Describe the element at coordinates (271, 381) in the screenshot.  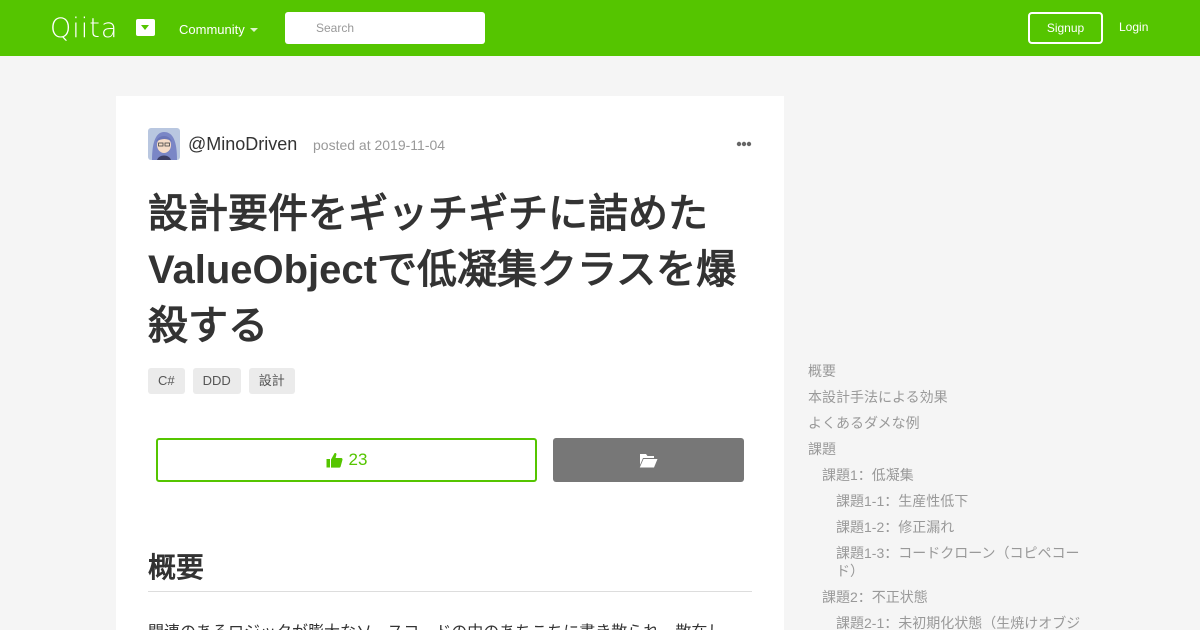
I see `tag-design: 設計` at that location.